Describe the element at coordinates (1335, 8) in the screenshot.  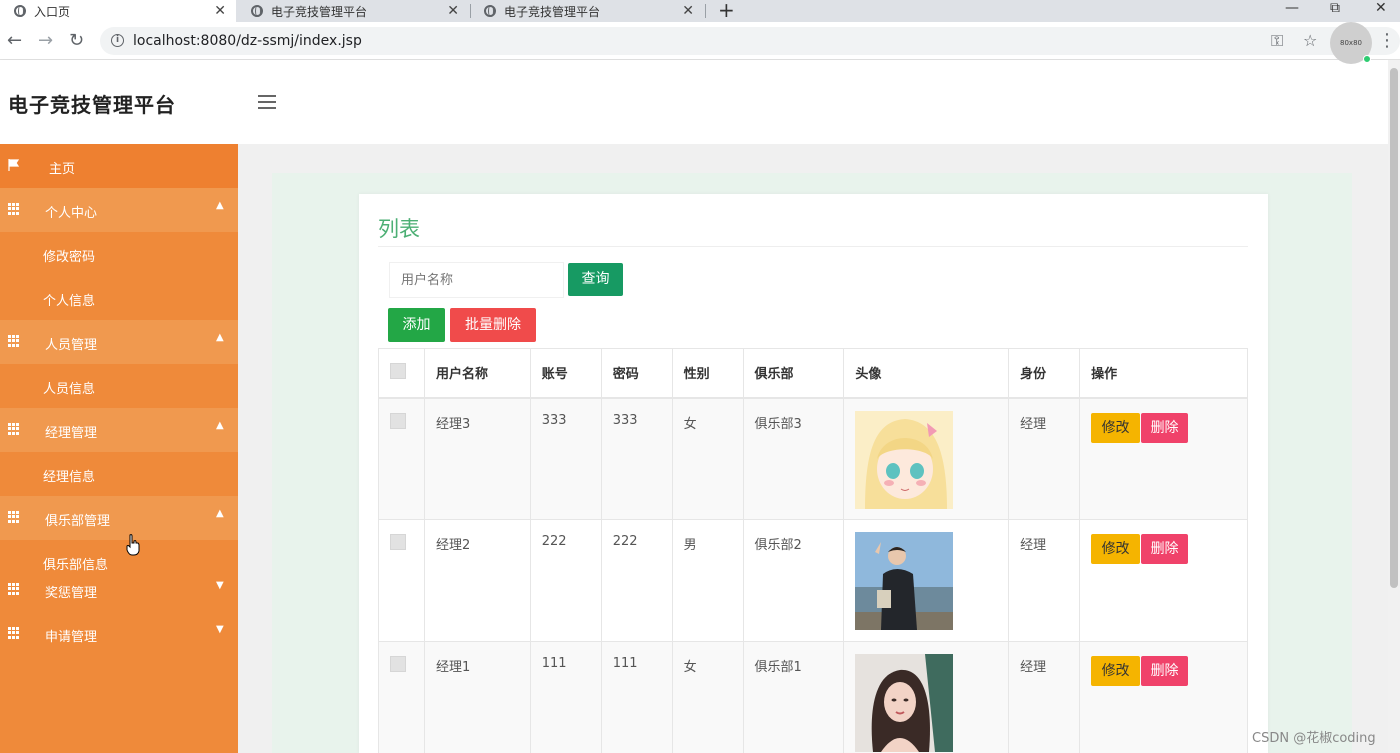
I see `restore-icon: ⧉` at that location.